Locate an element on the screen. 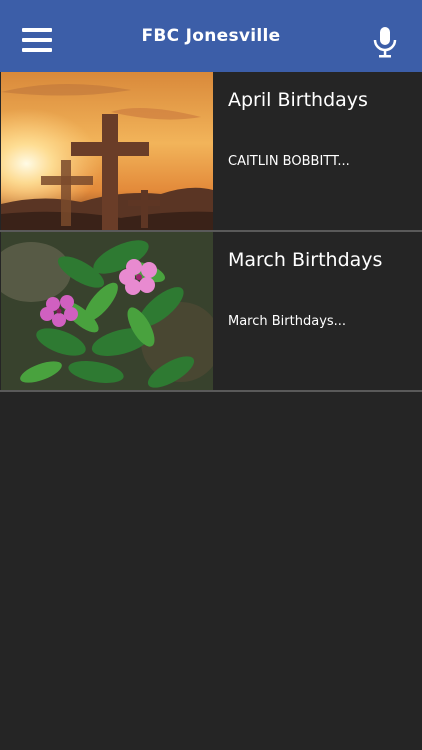 The image size is (422, 750). app-title: FBC Jonesville is located at coordinates (211, 36).